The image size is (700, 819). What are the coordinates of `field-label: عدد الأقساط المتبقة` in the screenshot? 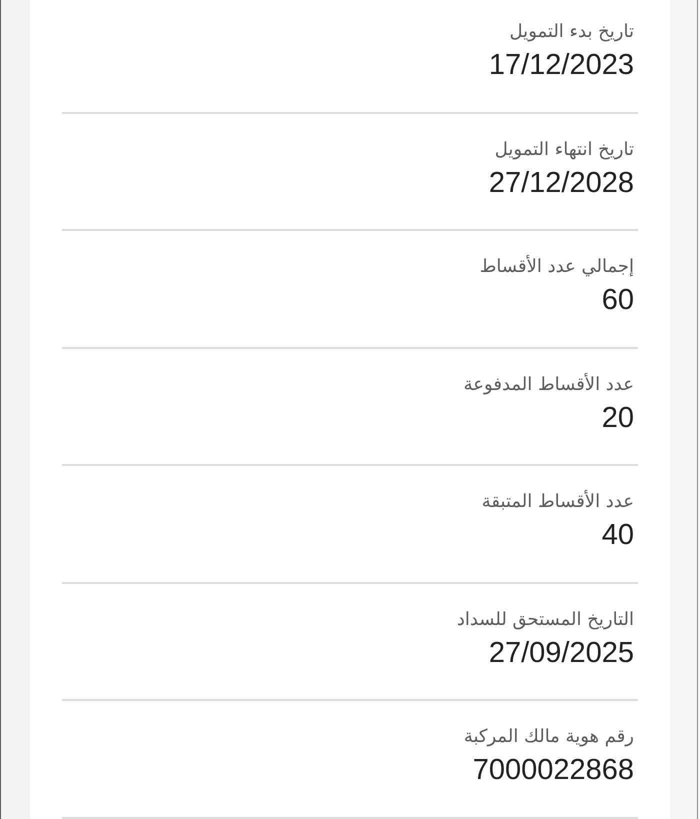 It's located at (558, 501).